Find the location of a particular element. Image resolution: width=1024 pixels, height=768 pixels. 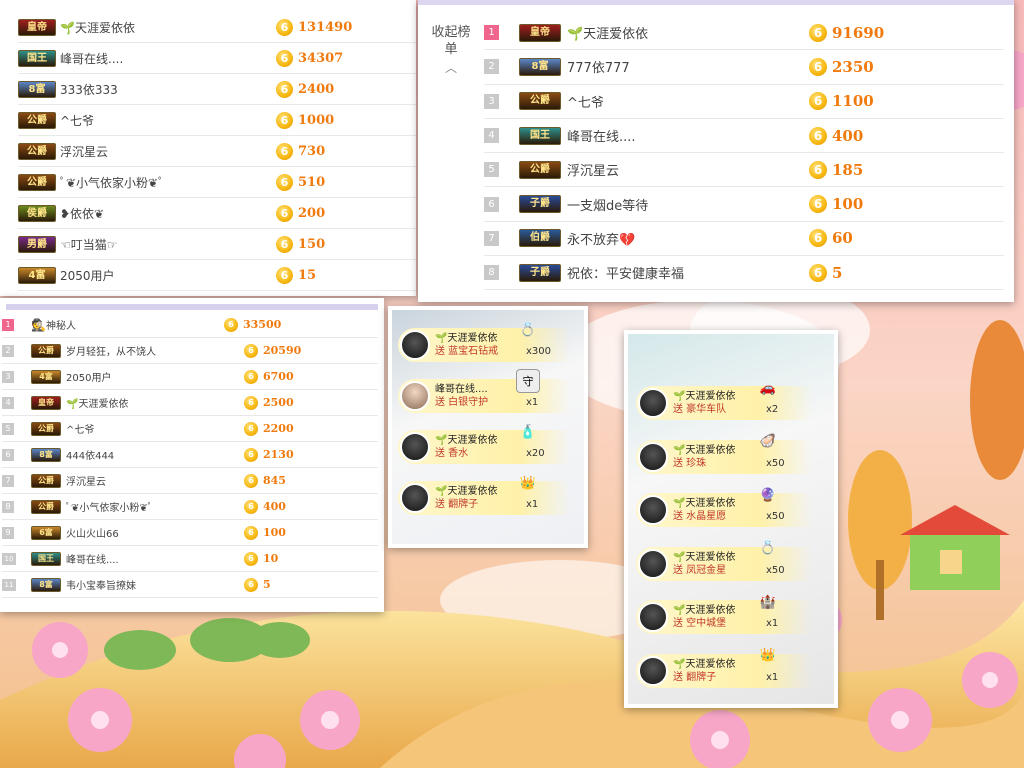

ranking-row: 4 国王 峰哥在线.... 6 400 is located at coordinates (744, 136).